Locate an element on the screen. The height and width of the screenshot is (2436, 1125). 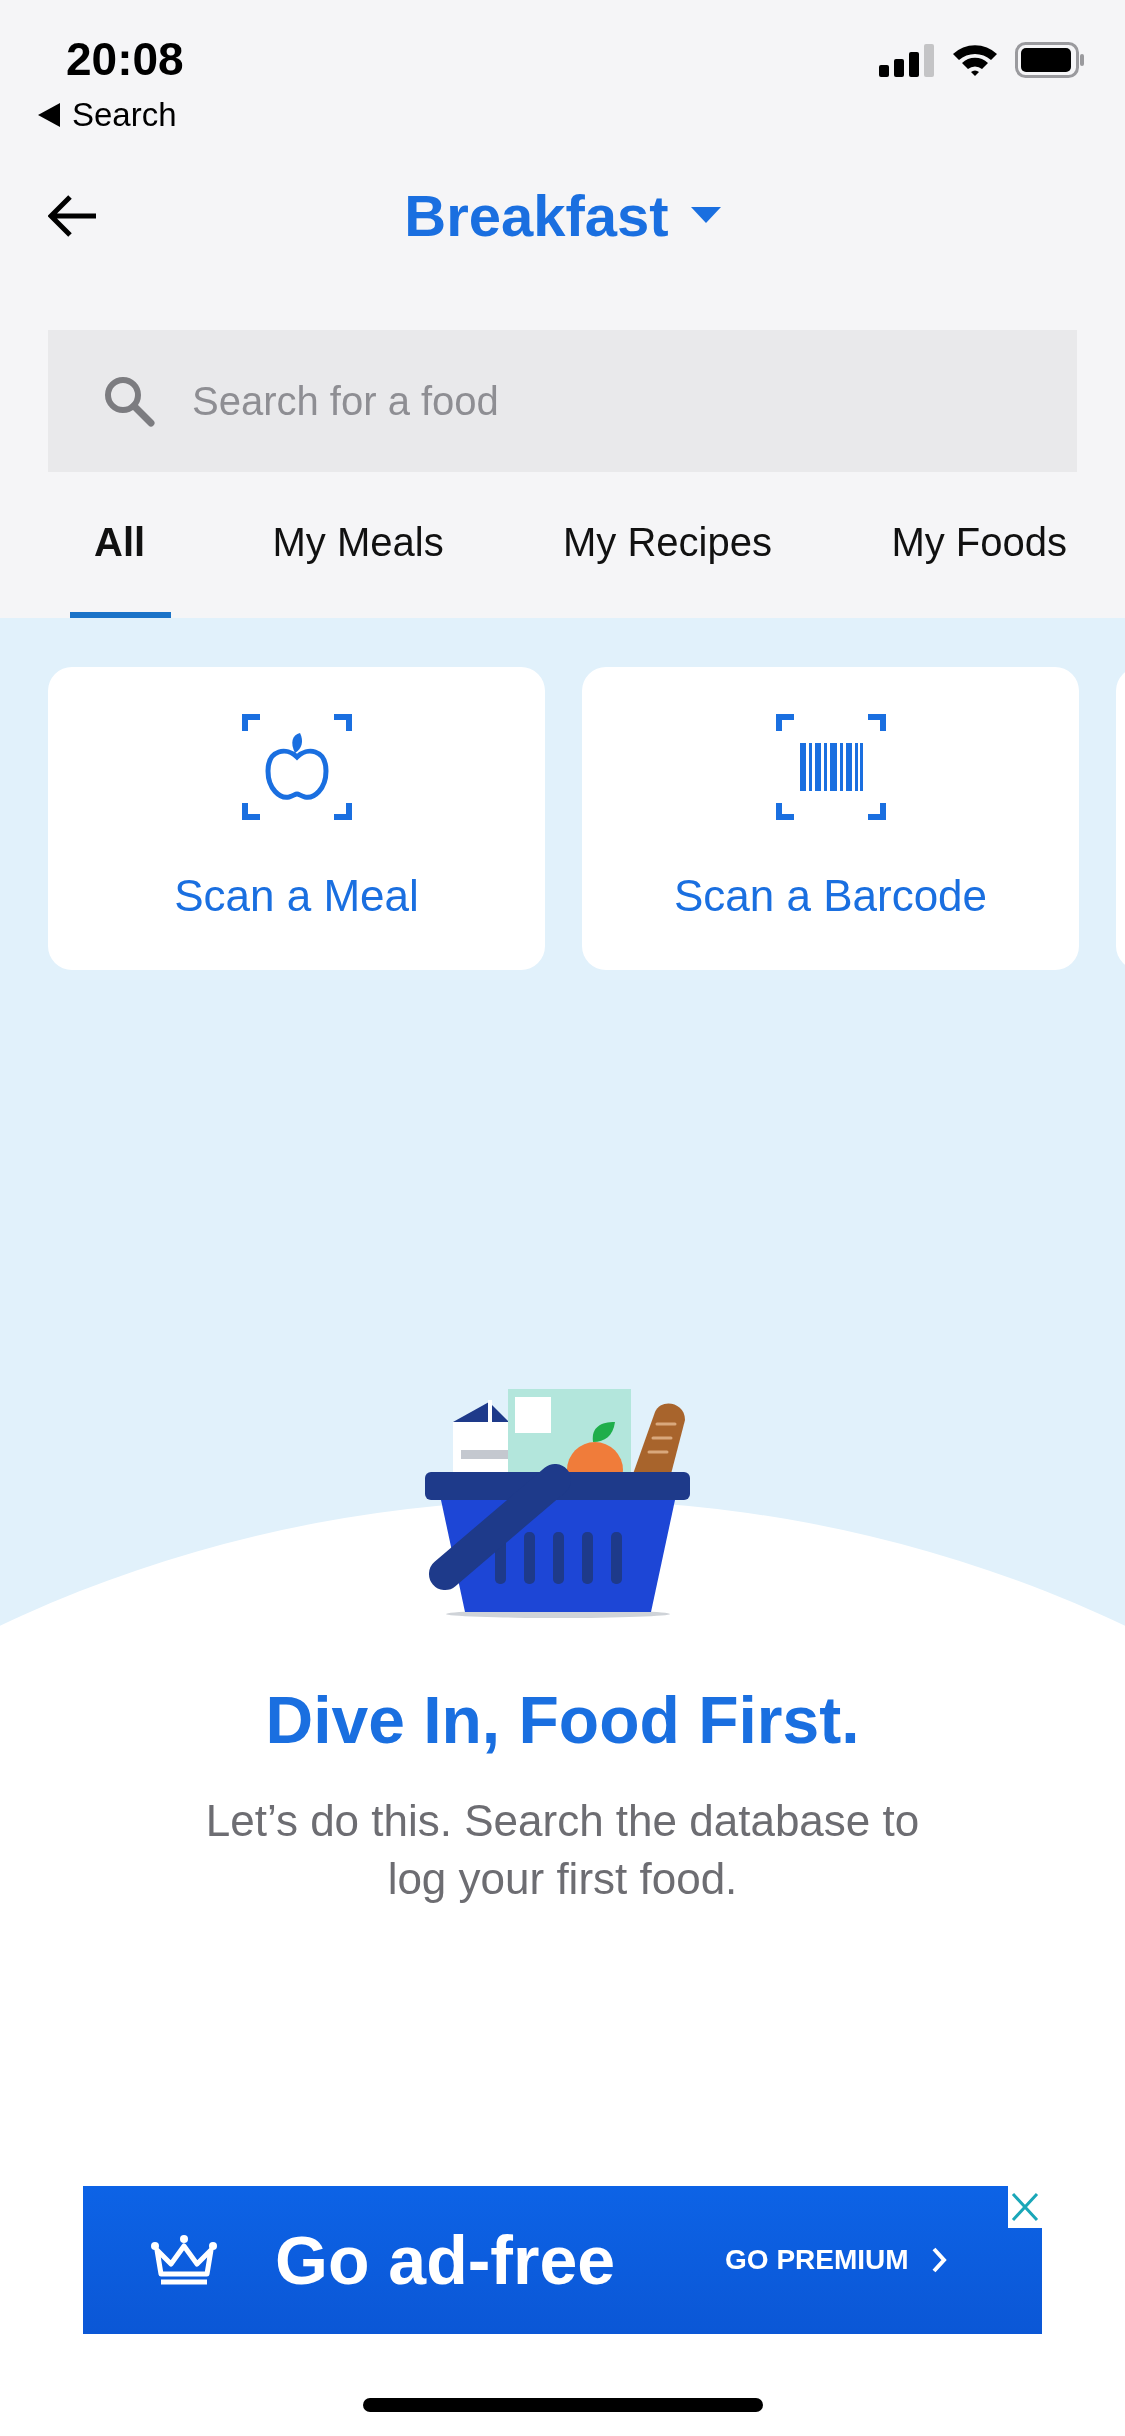
caret-icon is located at coordinates (705, 215).